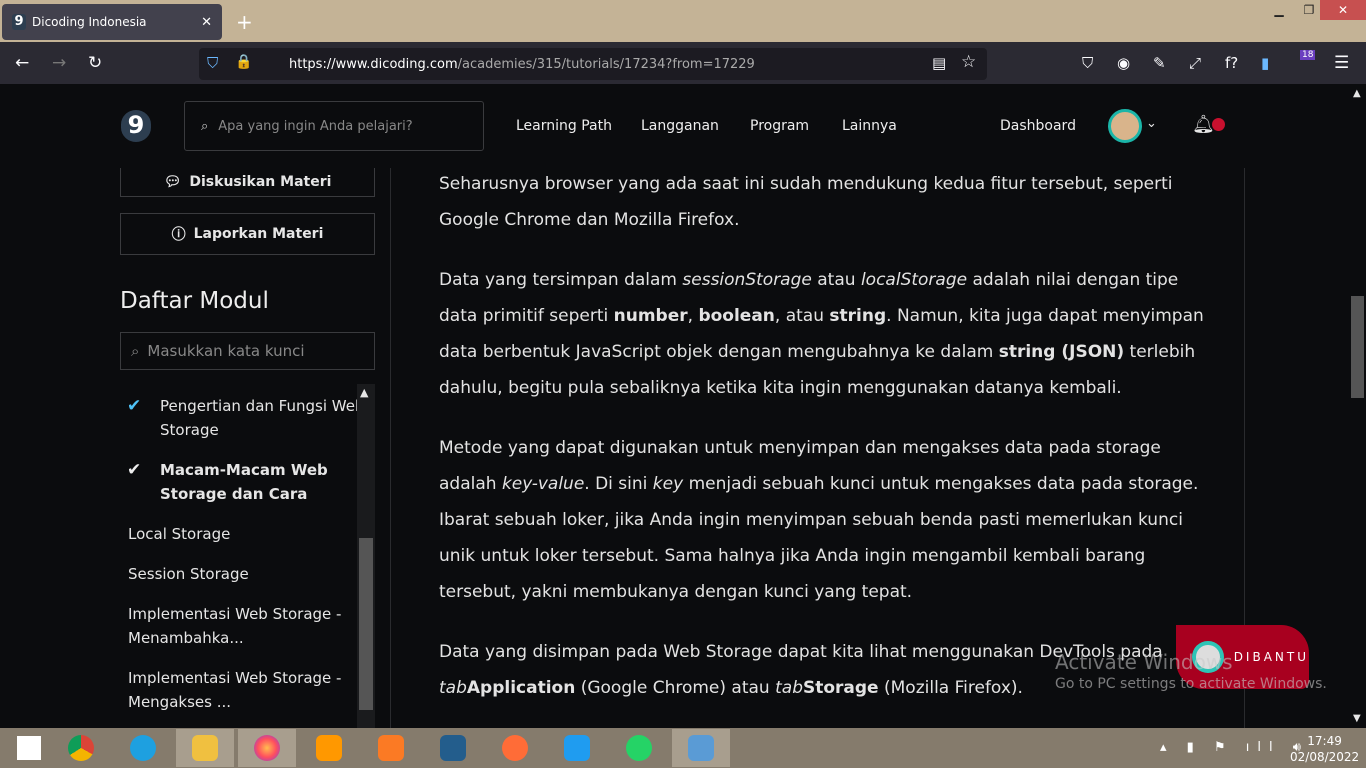  Describe the element at coordinates (1324, 749) in the screenshot. I see `clock: 17:49 02/08/2022` at that location.